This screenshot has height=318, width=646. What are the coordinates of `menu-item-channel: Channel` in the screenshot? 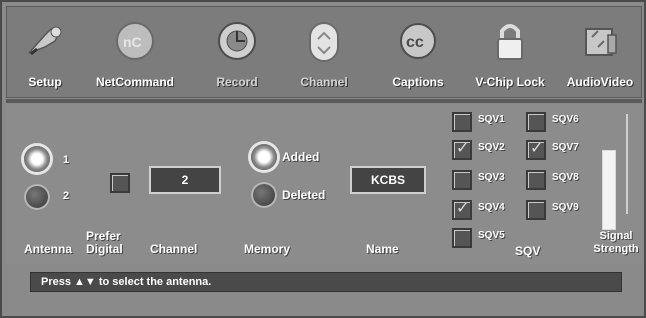 It's located at (324, 54).